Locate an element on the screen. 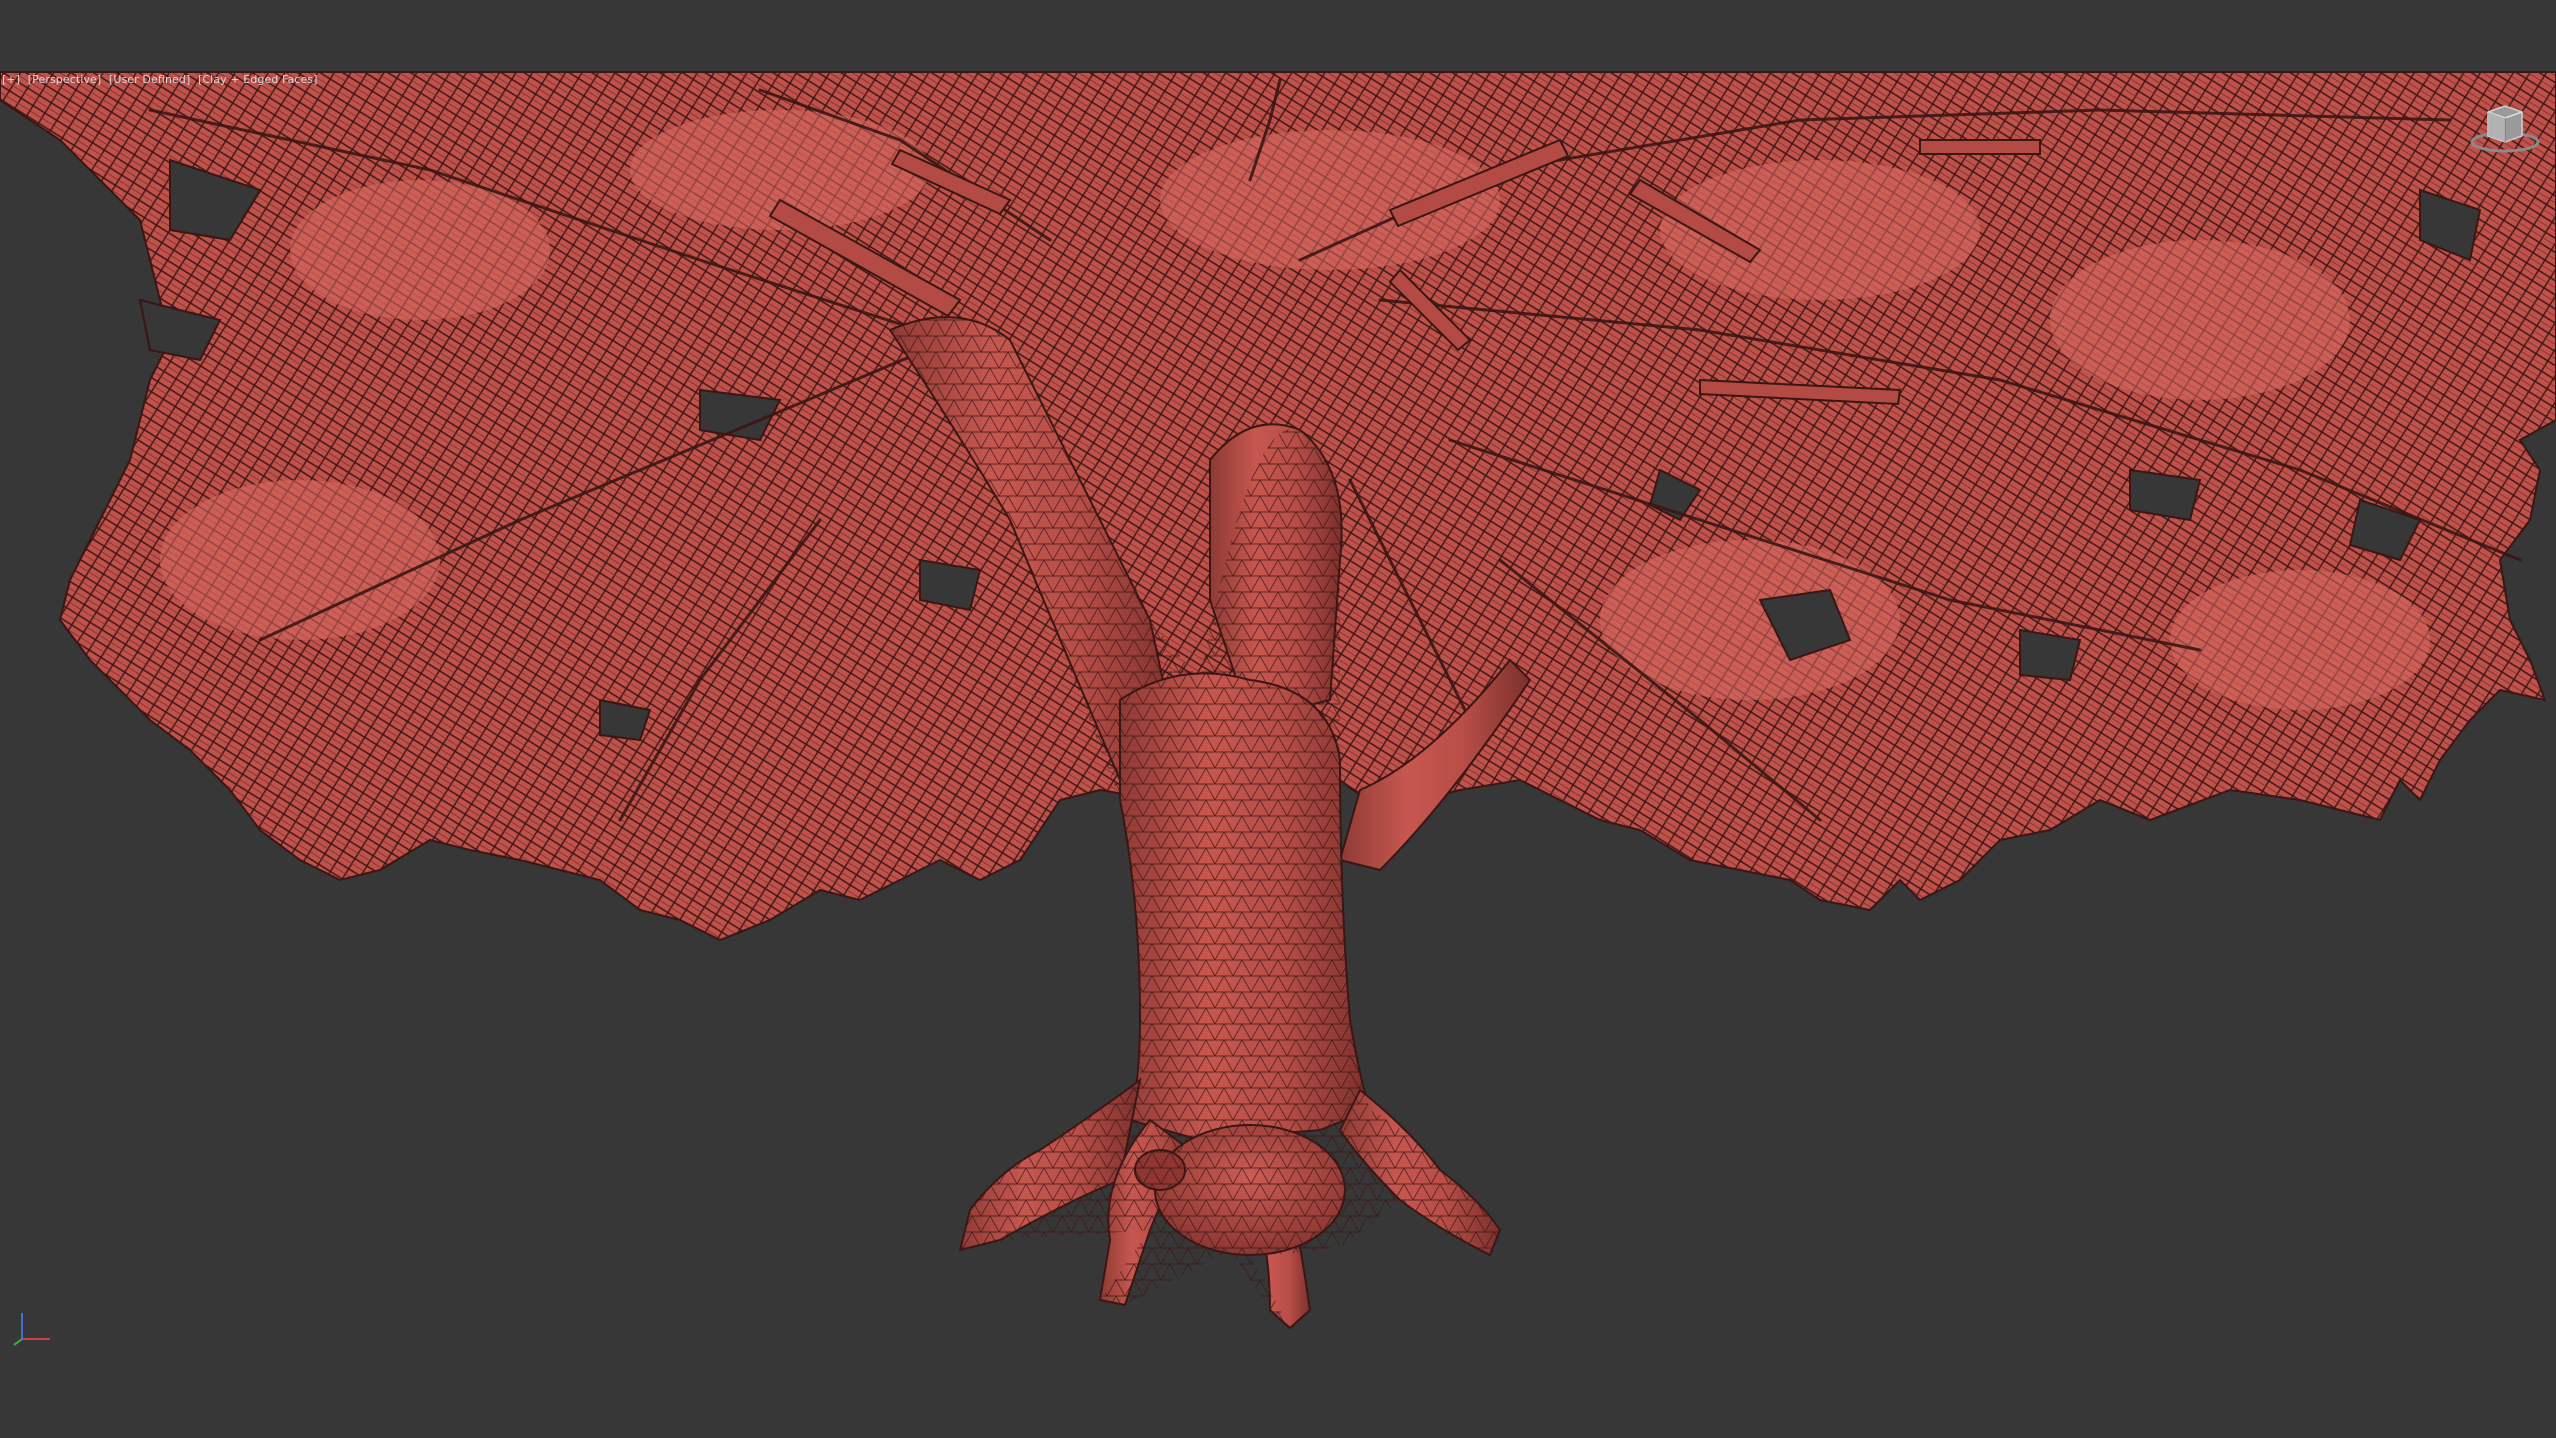 Image resolution: width=2556 pixels, height=1438 pixels. viewport-shading-mode: [Clay + Edged Faces] is located at coordinates (258, 79).